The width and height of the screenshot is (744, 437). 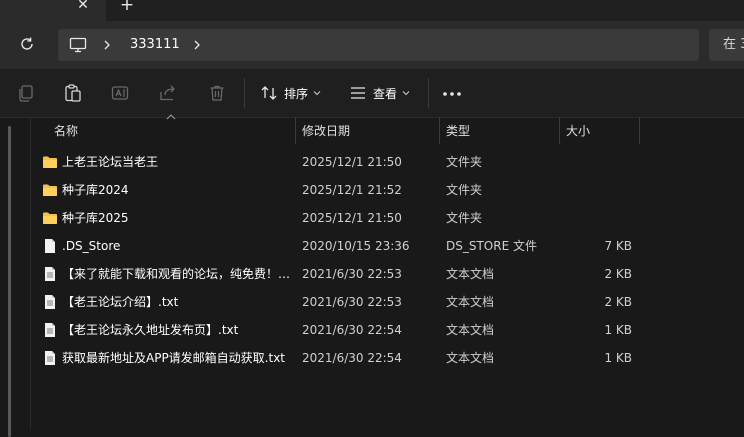 I want to click on view-label: 查看, so click(x=385, y=93).